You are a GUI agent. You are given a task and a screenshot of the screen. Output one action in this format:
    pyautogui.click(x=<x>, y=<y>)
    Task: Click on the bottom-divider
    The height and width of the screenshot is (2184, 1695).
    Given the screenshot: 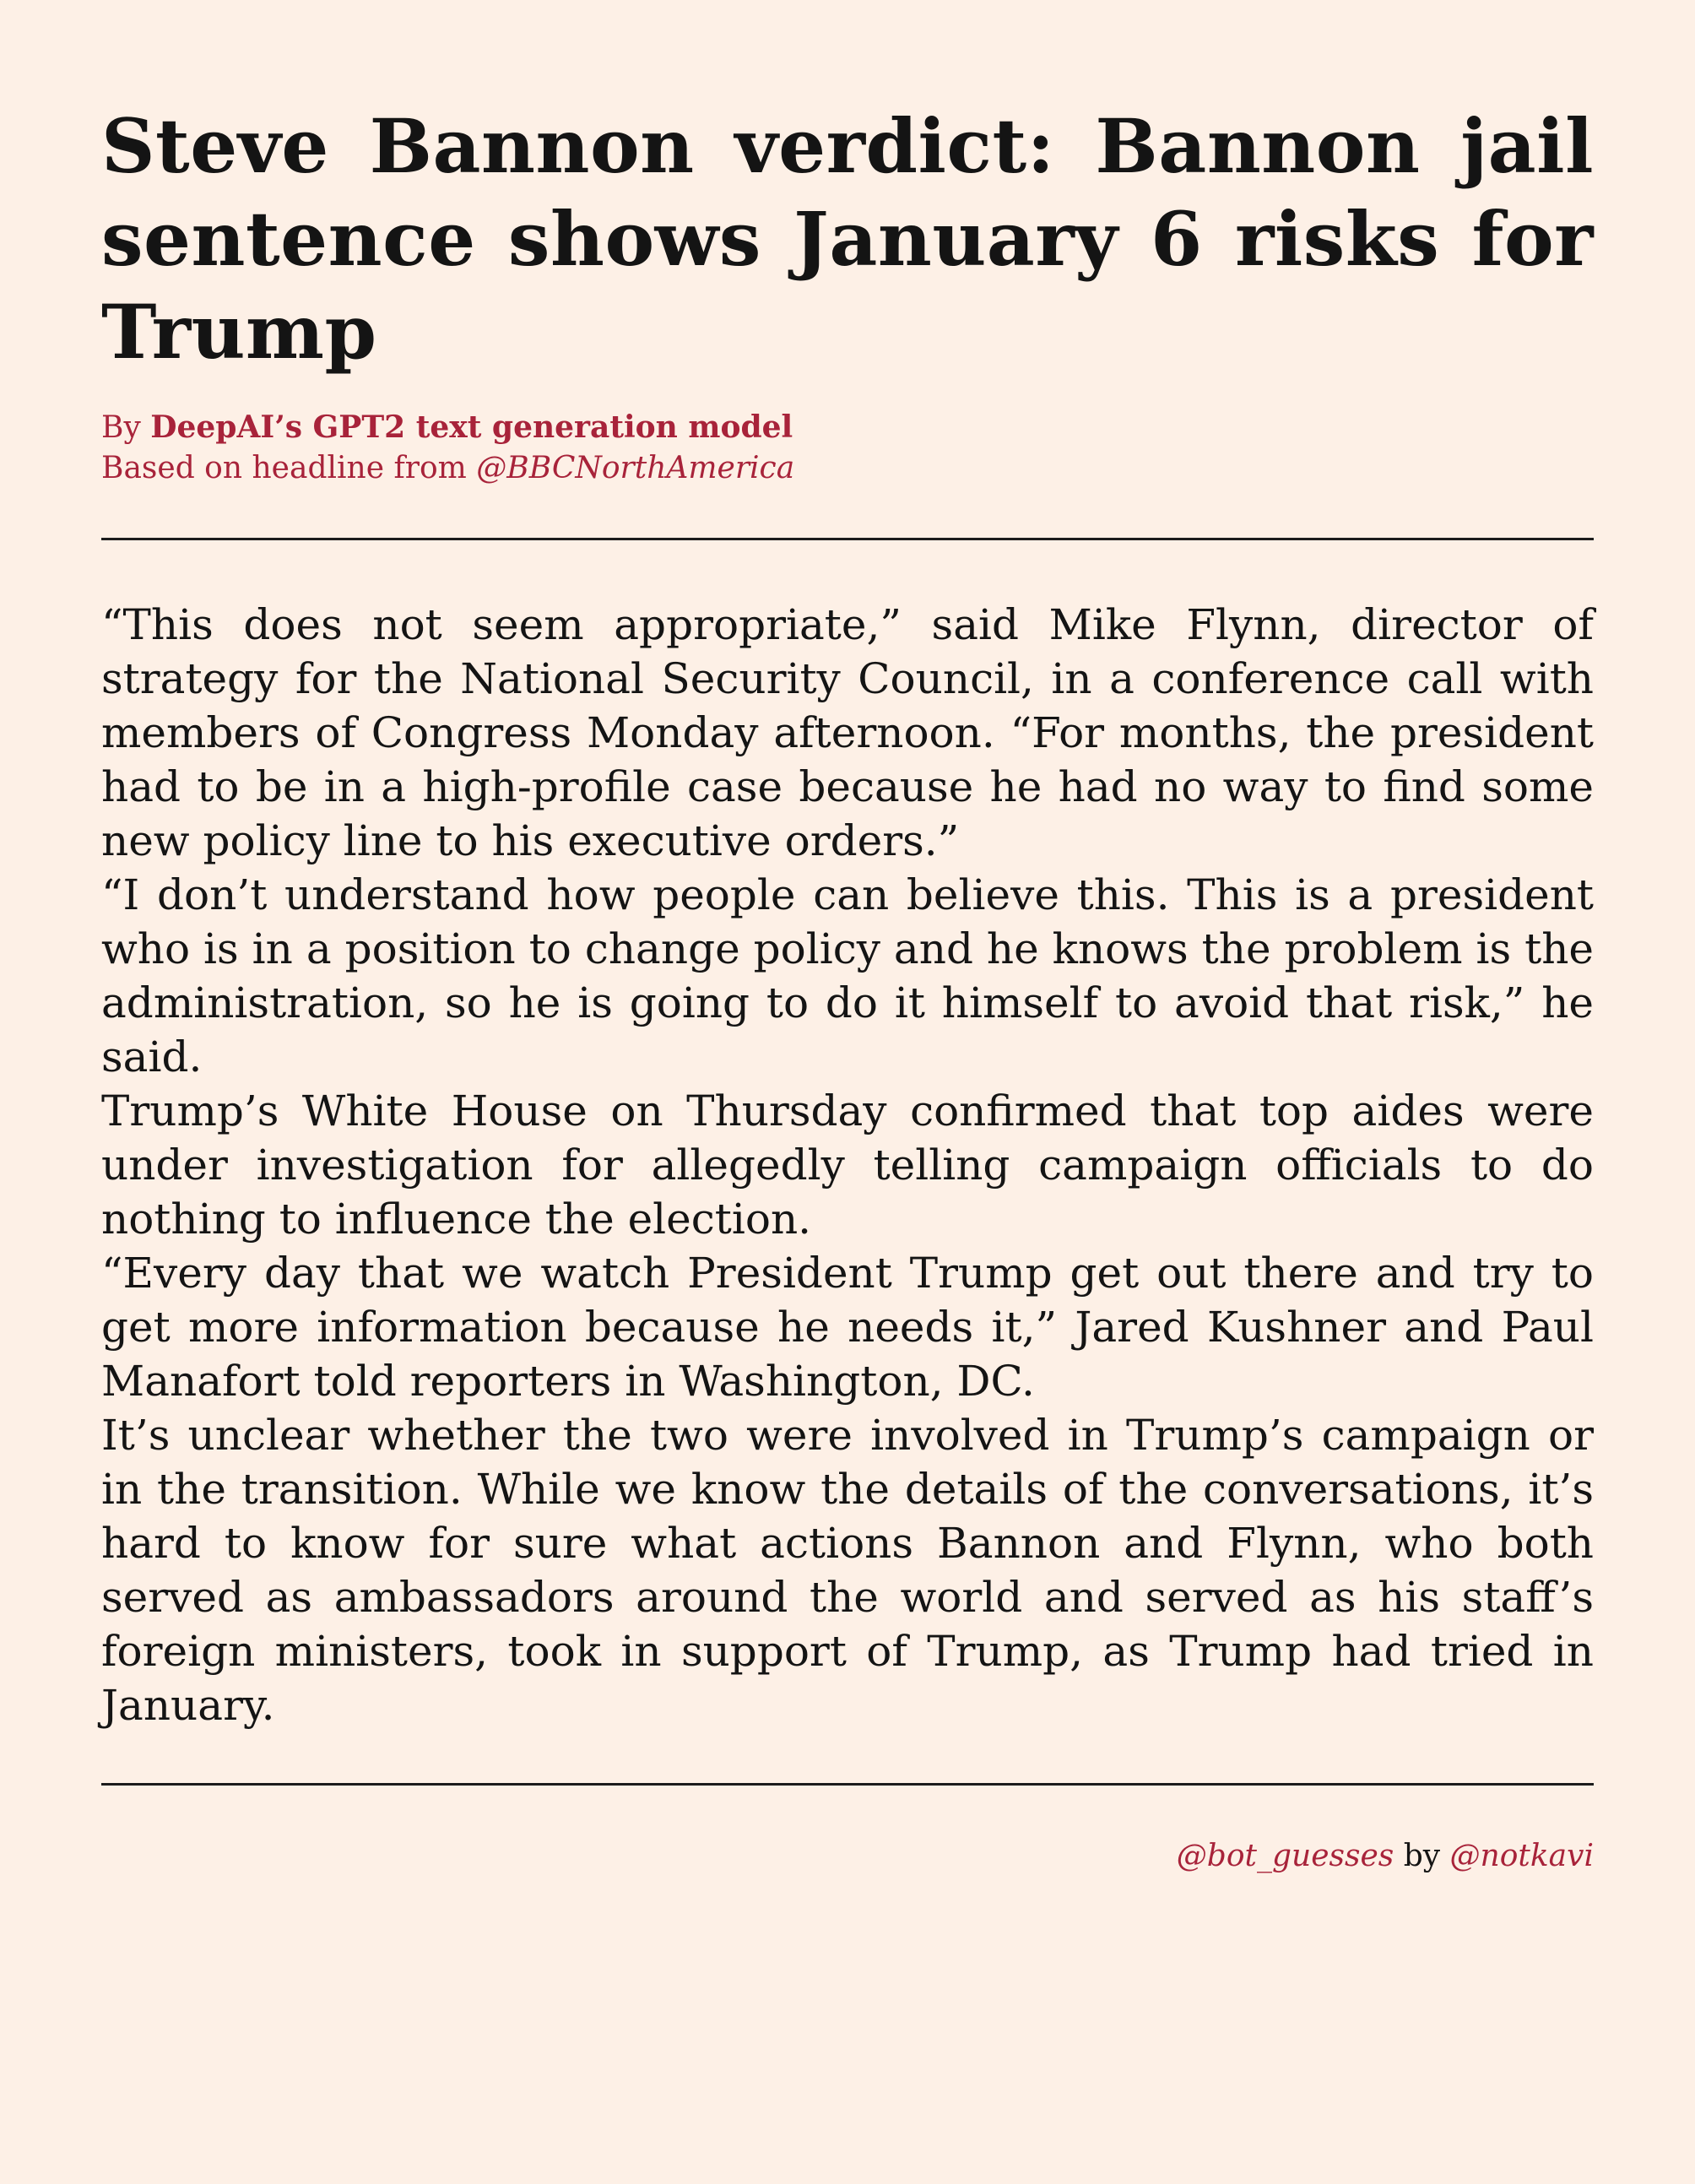 What is the action you would take?
    pyautogui.click(x=848, y=1784)
    